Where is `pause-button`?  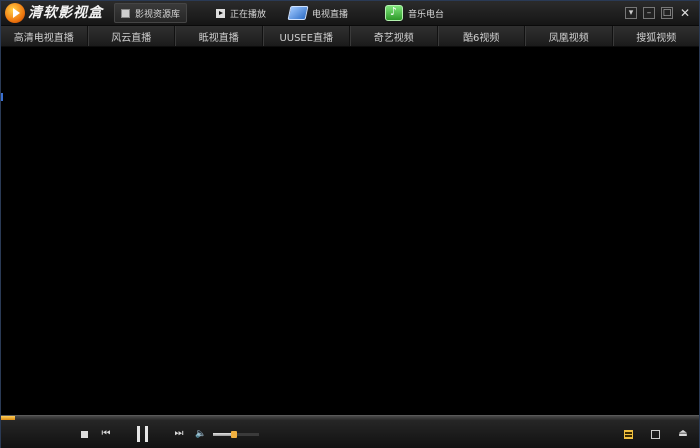
pause-button is located at coordinates (142, 434).